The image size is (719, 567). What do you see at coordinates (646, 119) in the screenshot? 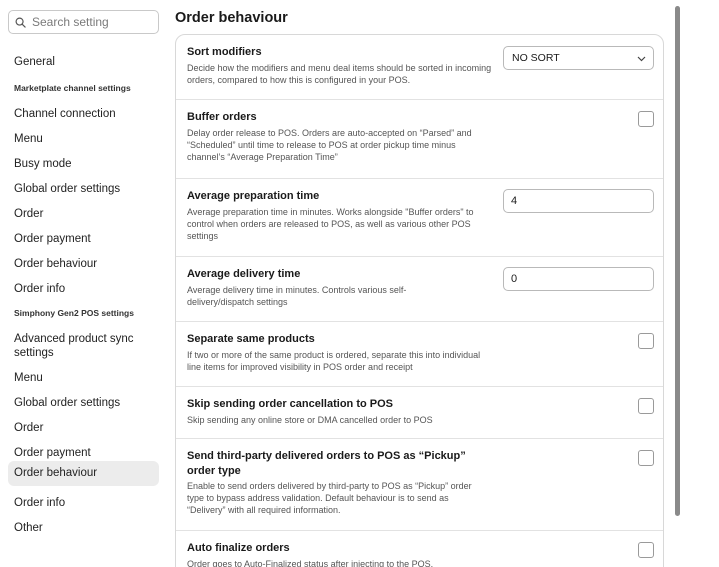
I see `buffer-orders-checkbox` at bounding box center [646, 119].